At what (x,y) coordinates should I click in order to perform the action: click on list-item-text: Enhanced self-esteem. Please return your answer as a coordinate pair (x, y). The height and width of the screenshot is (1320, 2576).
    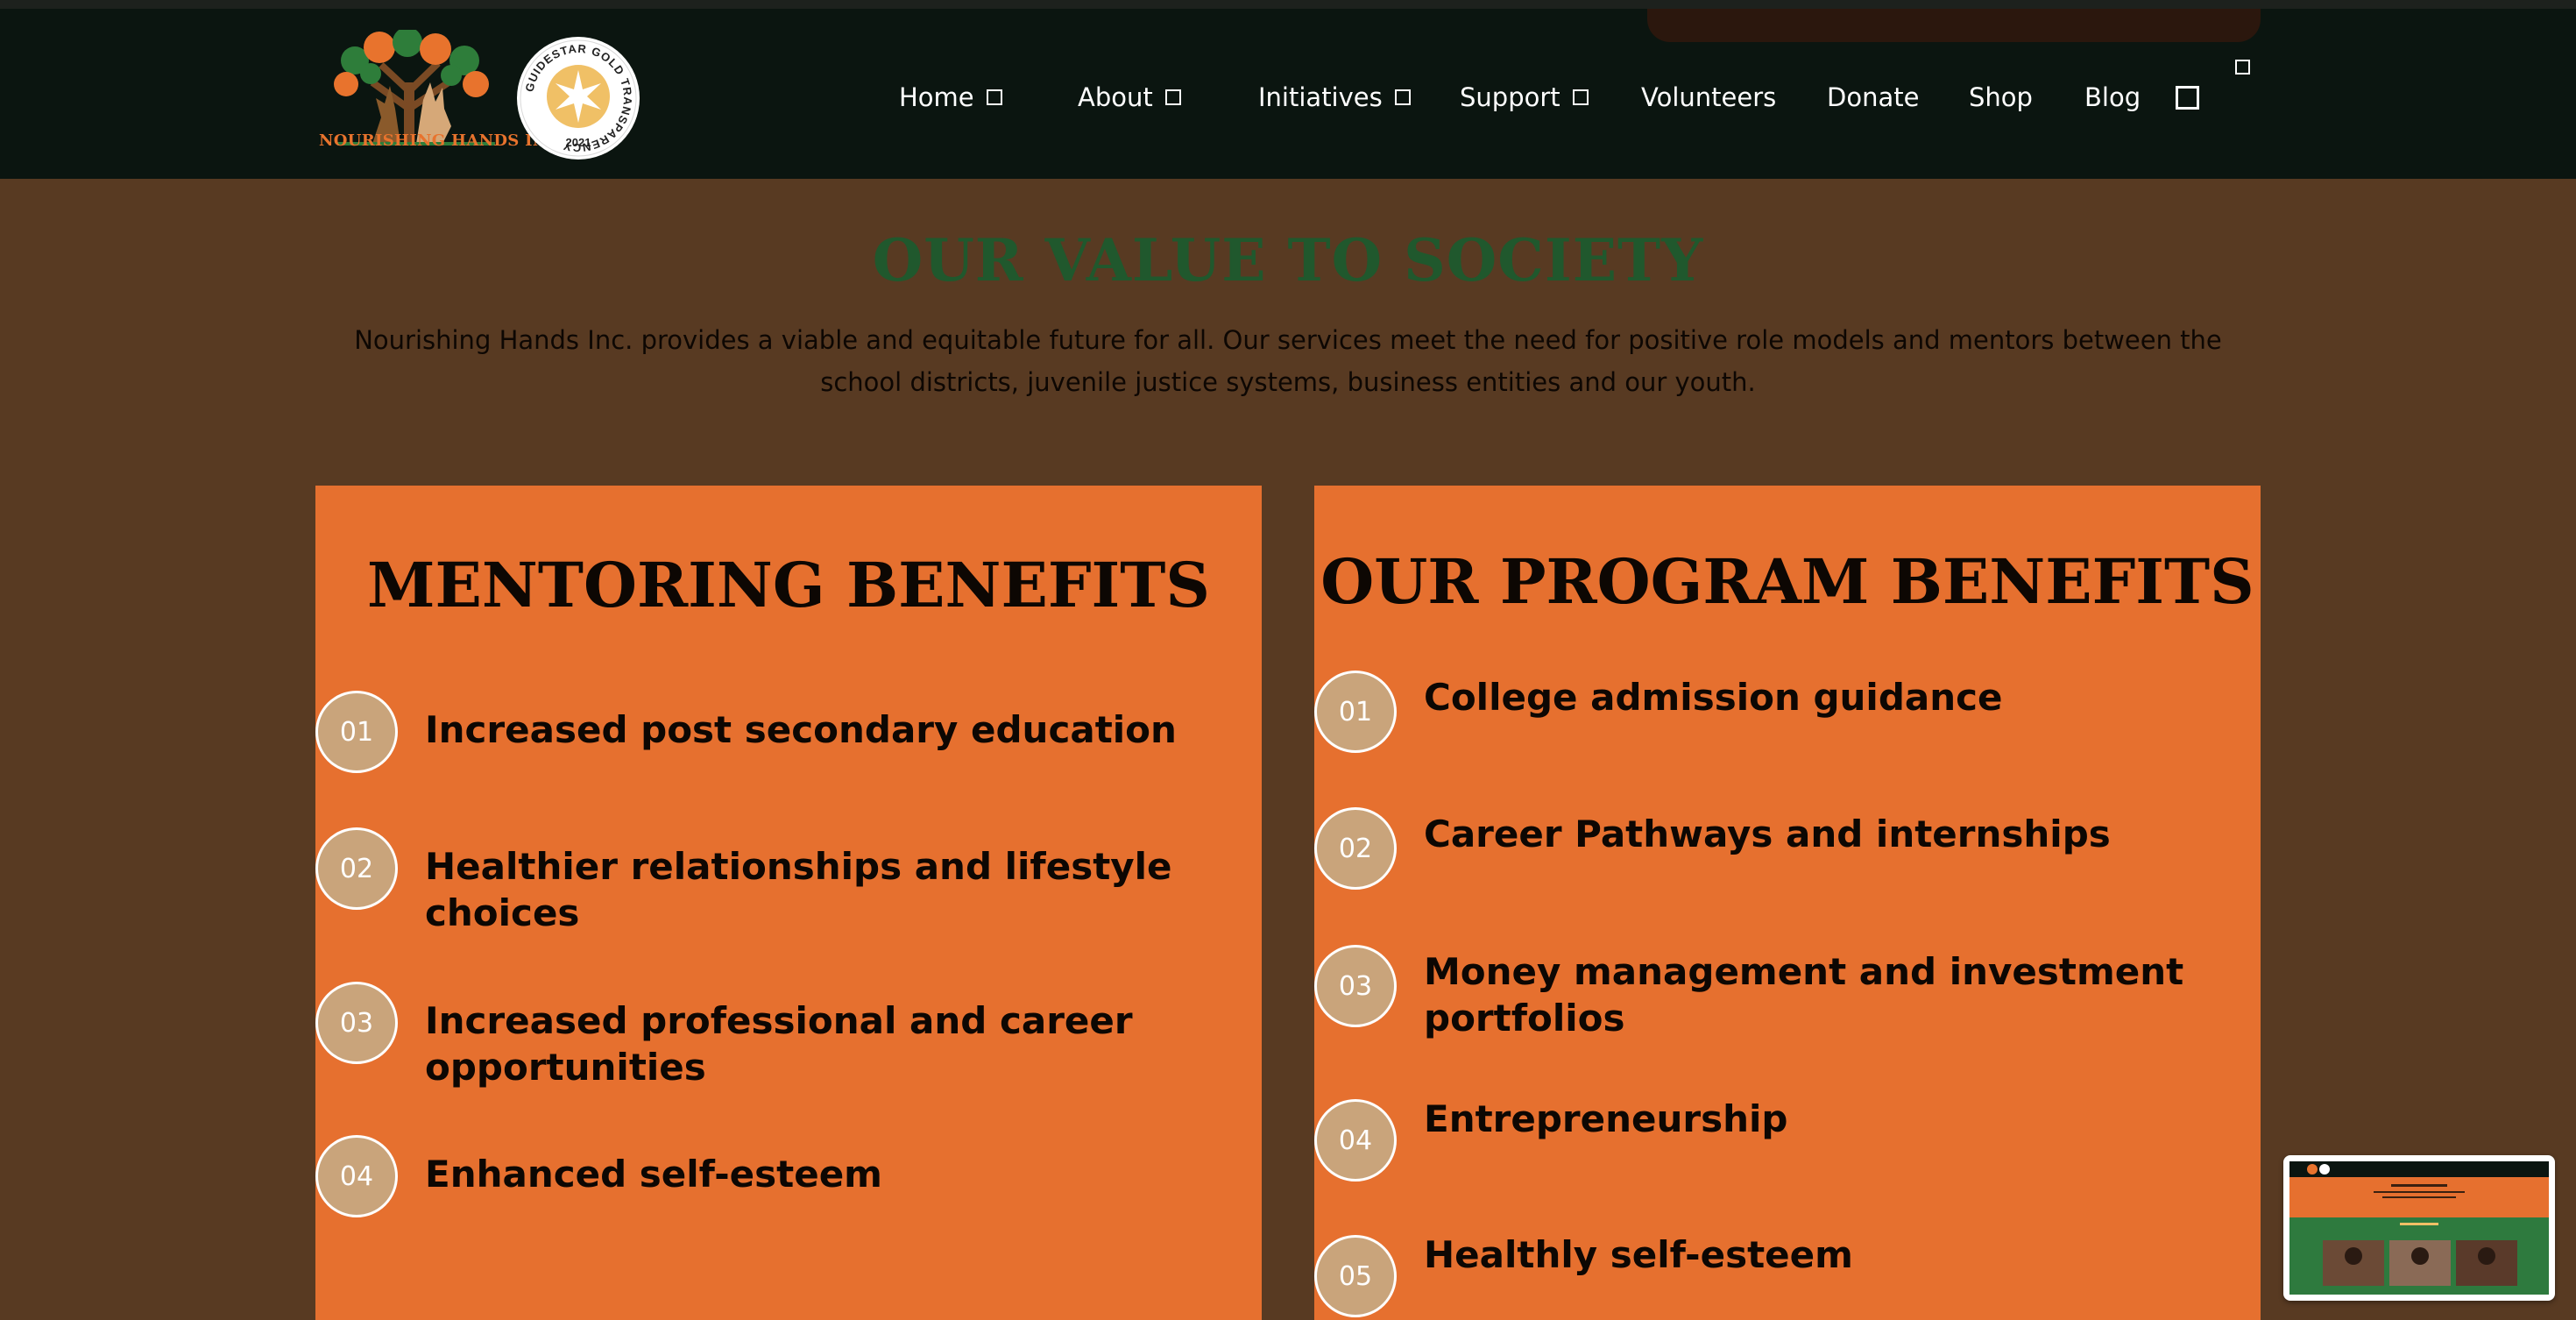
    Looking at the image, I should click on (653, 1174).